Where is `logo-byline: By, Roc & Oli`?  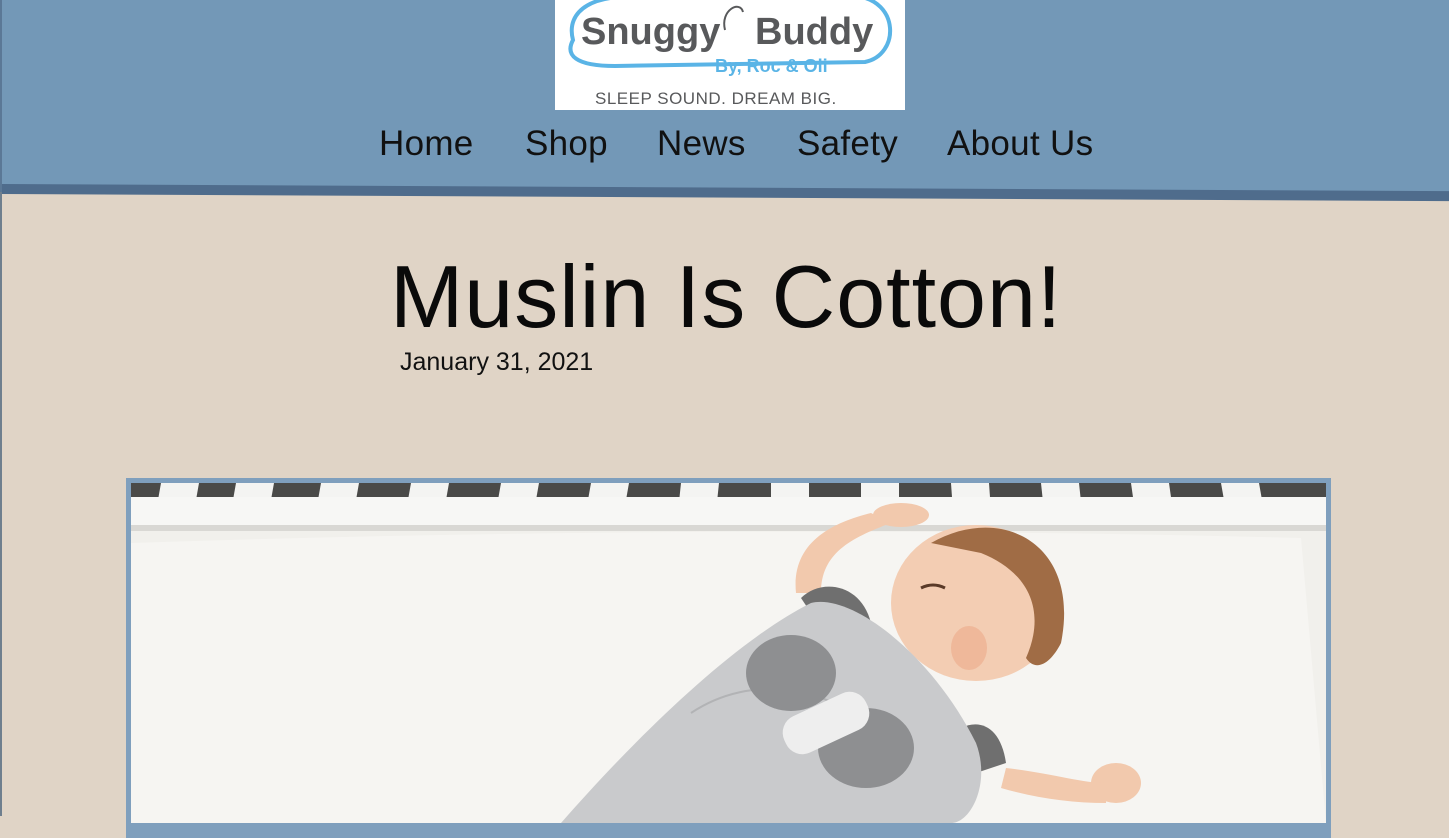 logo-byline: By, Roc & Oli is located at coordinates (771, 66).